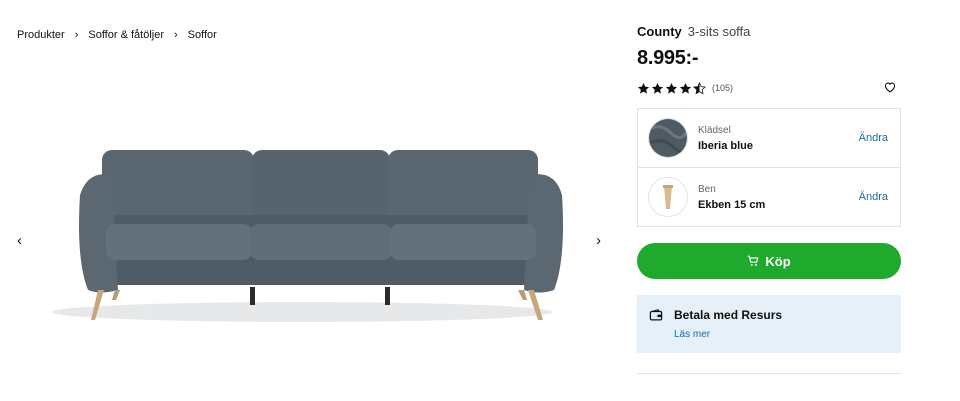  I want to click on star-rating, so click(671, 88).